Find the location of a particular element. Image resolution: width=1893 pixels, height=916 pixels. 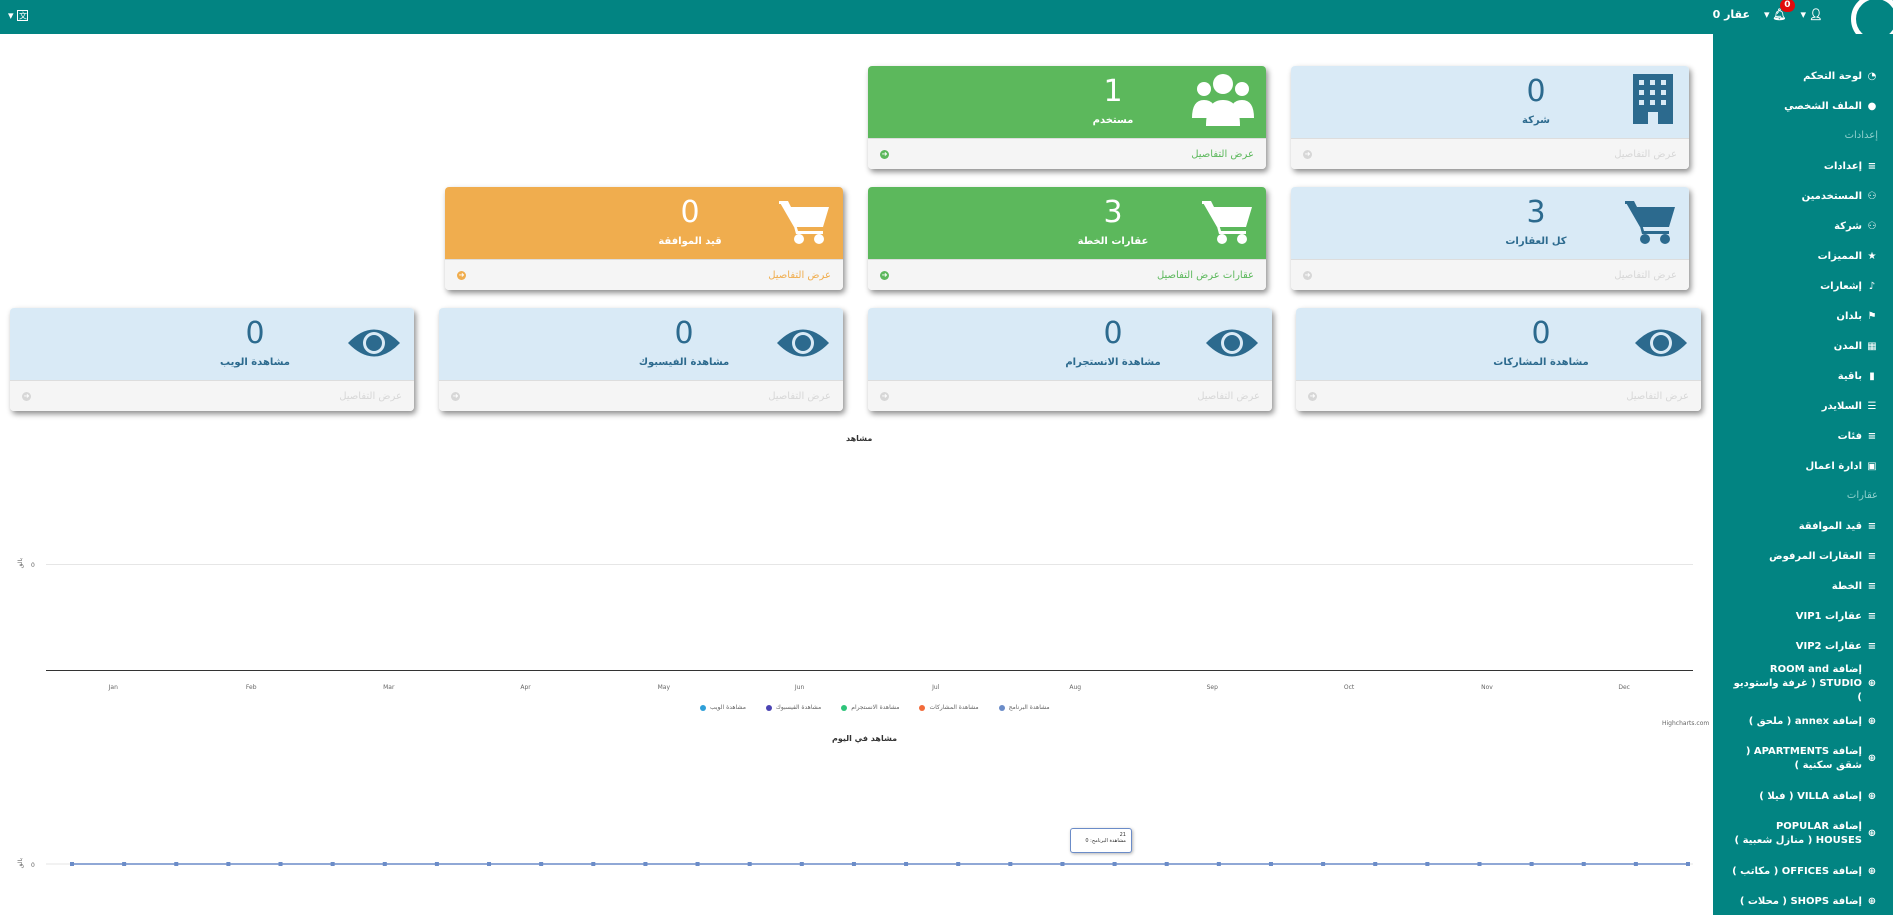

chart-1-ylabel: بالق is located at coordinates (20, 563).